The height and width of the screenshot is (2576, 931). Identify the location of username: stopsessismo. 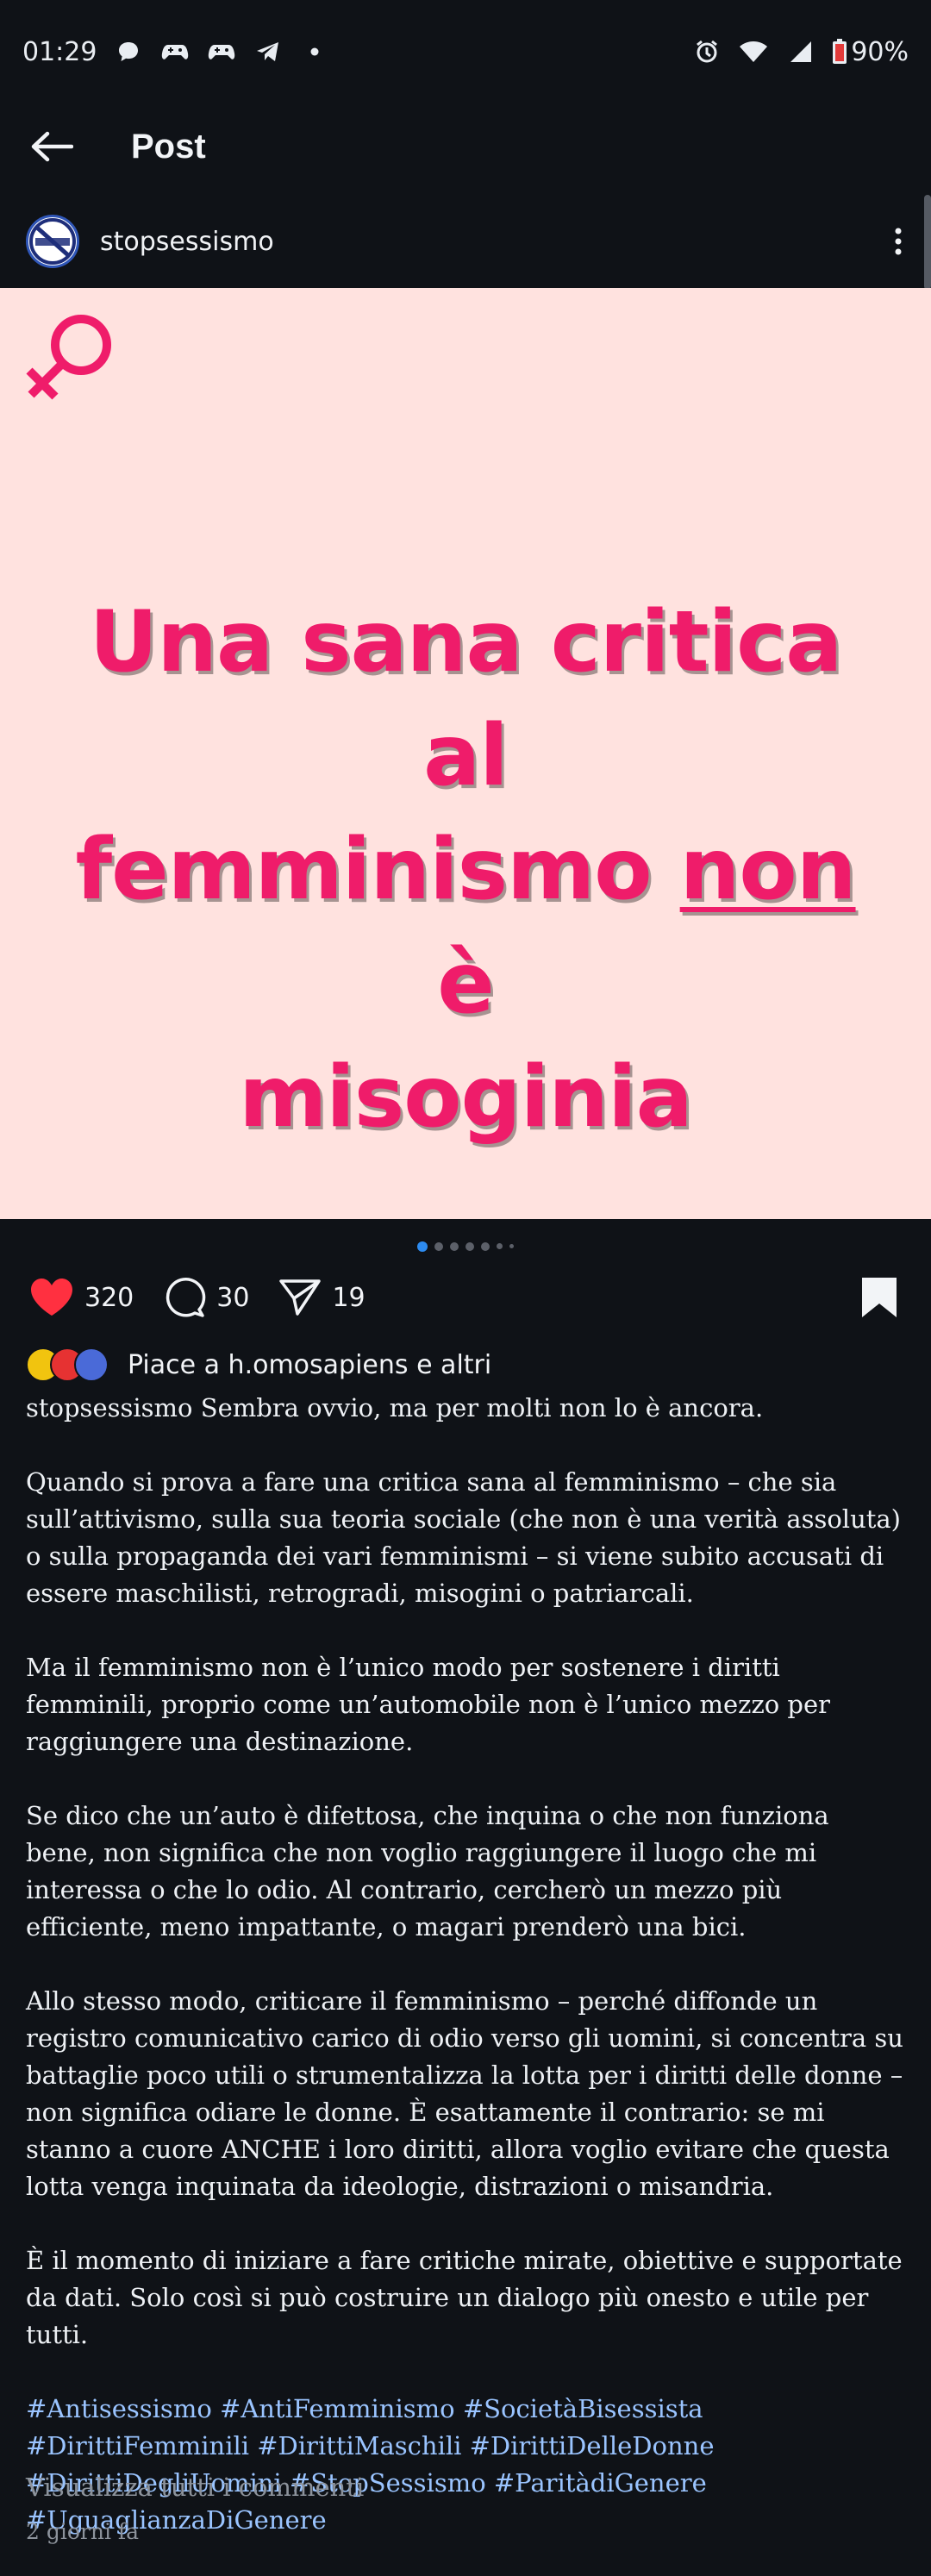
(187, 242).